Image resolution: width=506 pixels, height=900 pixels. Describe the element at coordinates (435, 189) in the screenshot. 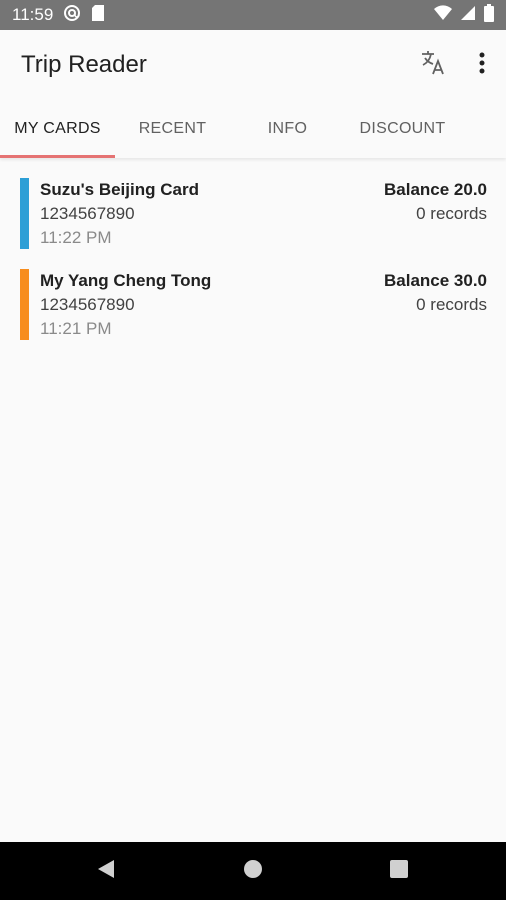

I see `card-balance: Balance 20.0` at that location.